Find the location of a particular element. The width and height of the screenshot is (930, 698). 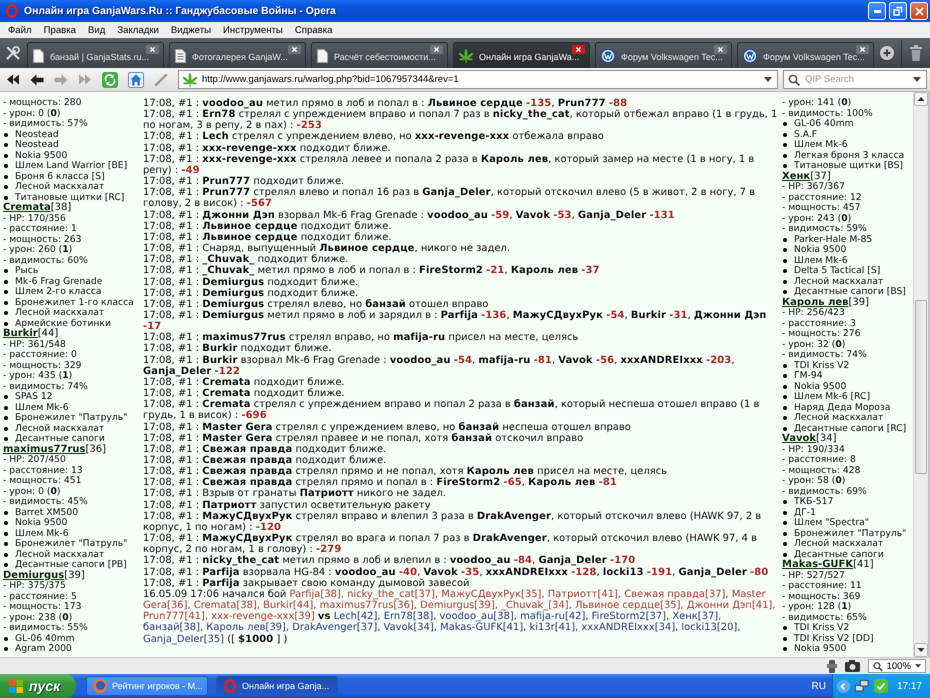

fighter-stat: - HP: 256/423 is located at coordinates (814, 313).